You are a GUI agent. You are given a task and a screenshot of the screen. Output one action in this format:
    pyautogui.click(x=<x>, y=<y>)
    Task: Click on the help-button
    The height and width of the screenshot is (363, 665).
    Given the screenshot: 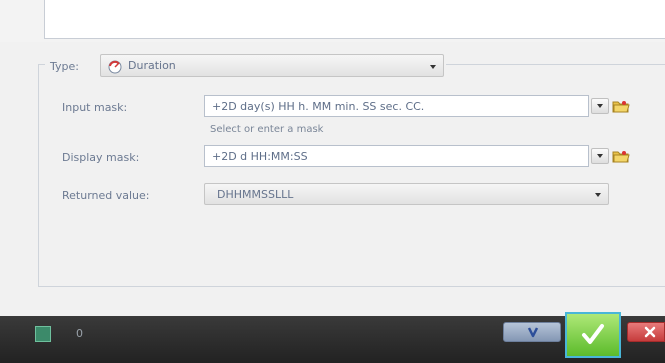 What is the action you would take?
    pyautogui.click(x=532, y=332)
    